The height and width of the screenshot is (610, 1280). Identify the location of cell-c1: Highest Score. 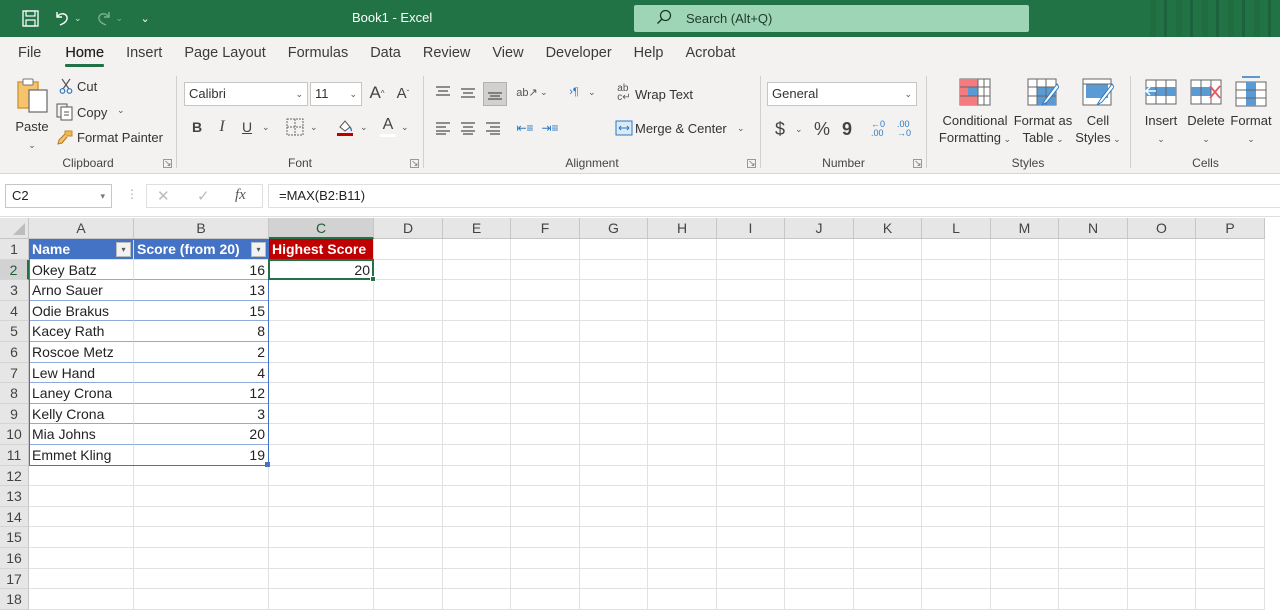
(321, 249).